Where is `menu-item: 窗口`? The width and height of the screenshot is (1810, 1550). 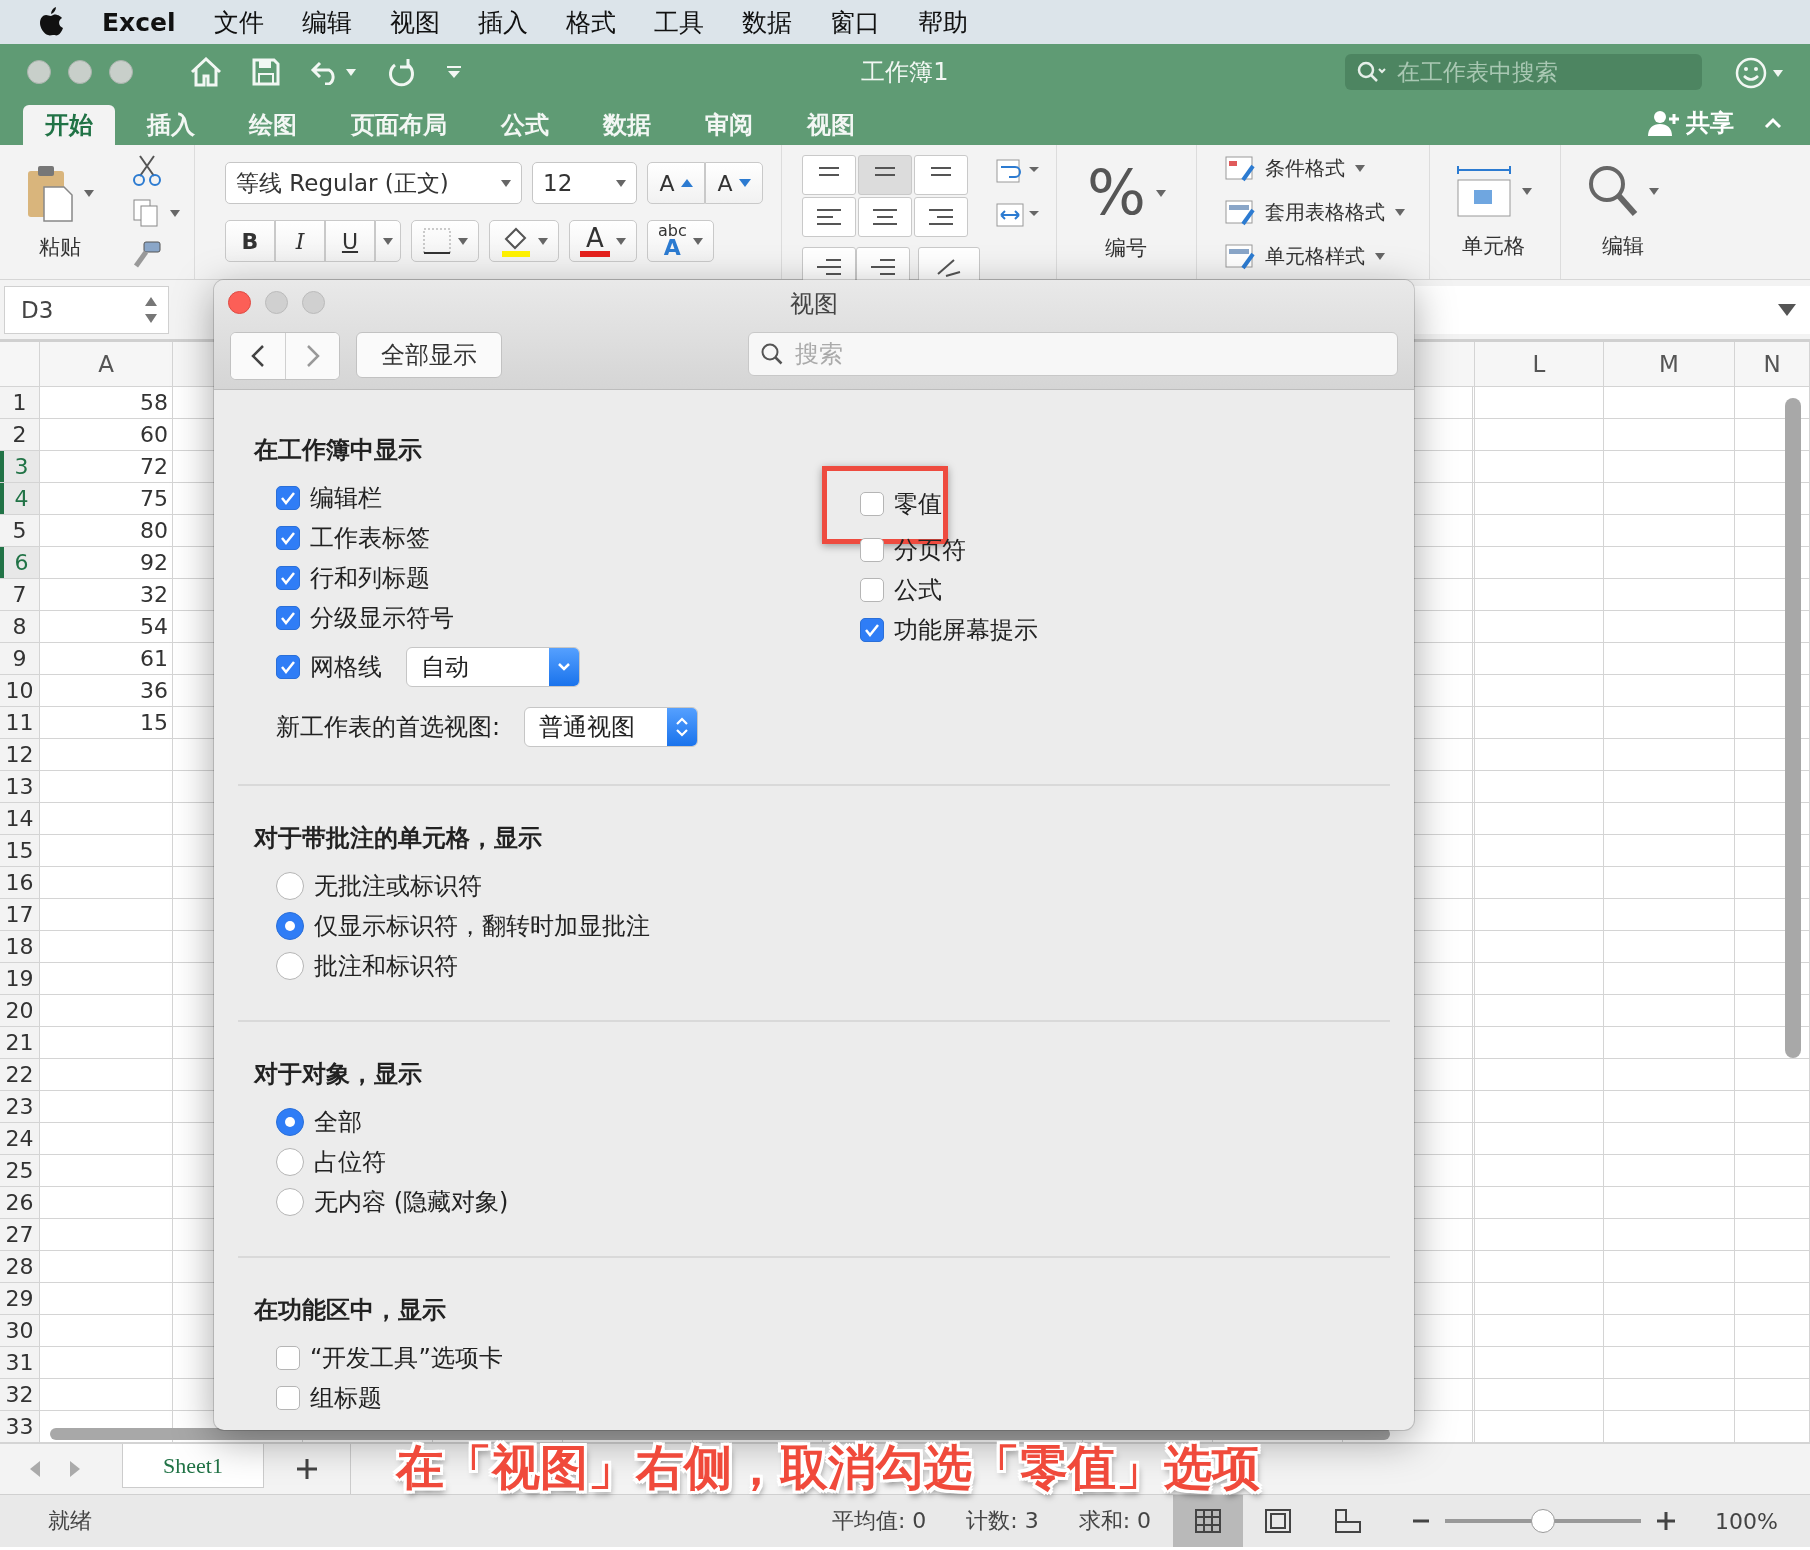
menu-item: 窗口 is located at coordinates (854, 22).